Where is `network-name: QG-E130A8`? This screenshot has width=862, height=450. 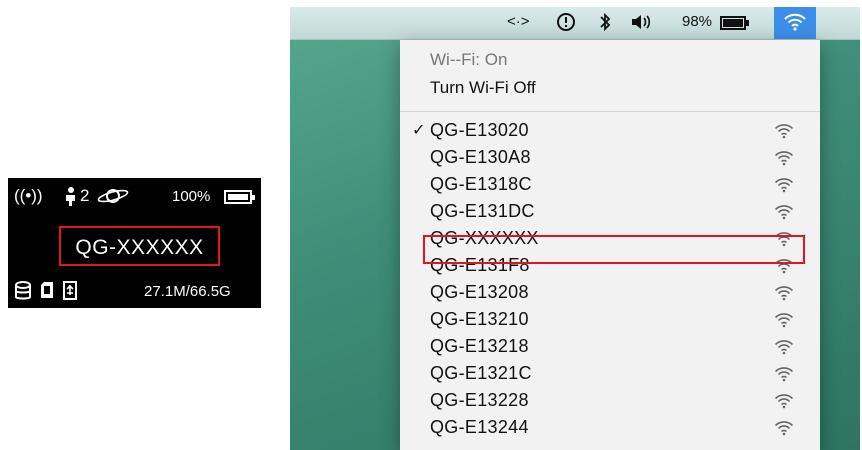
network-name: QG-E130A8 is located at coordinates (480, 157).